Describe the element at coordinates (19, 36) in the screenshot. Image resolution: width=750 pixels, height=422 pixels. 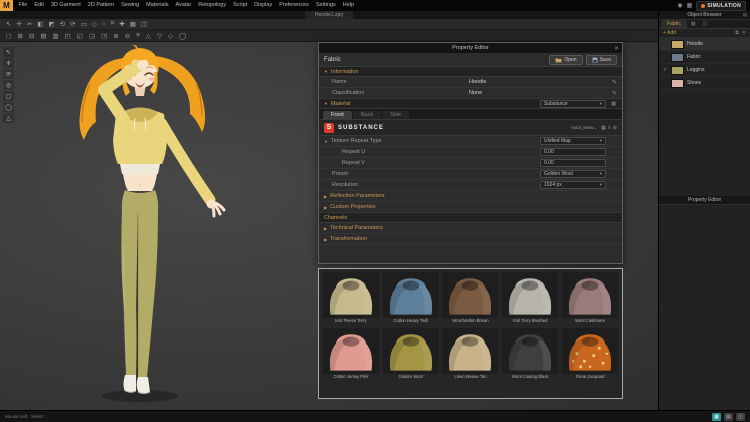
I see `toolbar-icon: ⊞` at that location.